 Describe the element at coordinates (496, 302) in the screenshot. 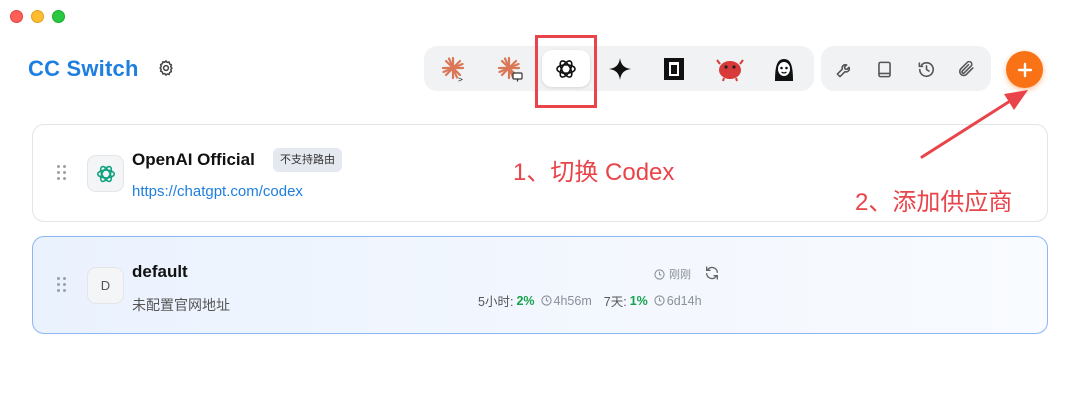

I see `five-hour-label: 5小时:` at that location.